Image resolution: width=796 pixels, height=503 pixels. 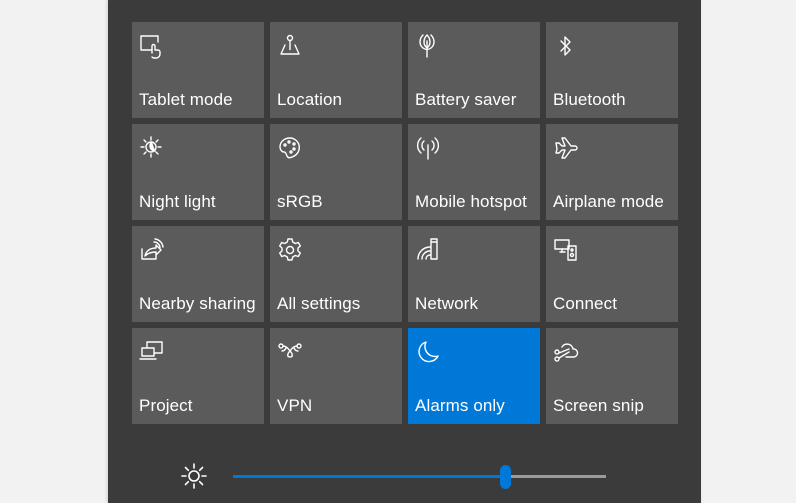 What do you see at coordinates (152, 46) in the screenshot?
I see `tablet-mode-icon` at bounding box center [152, 46].